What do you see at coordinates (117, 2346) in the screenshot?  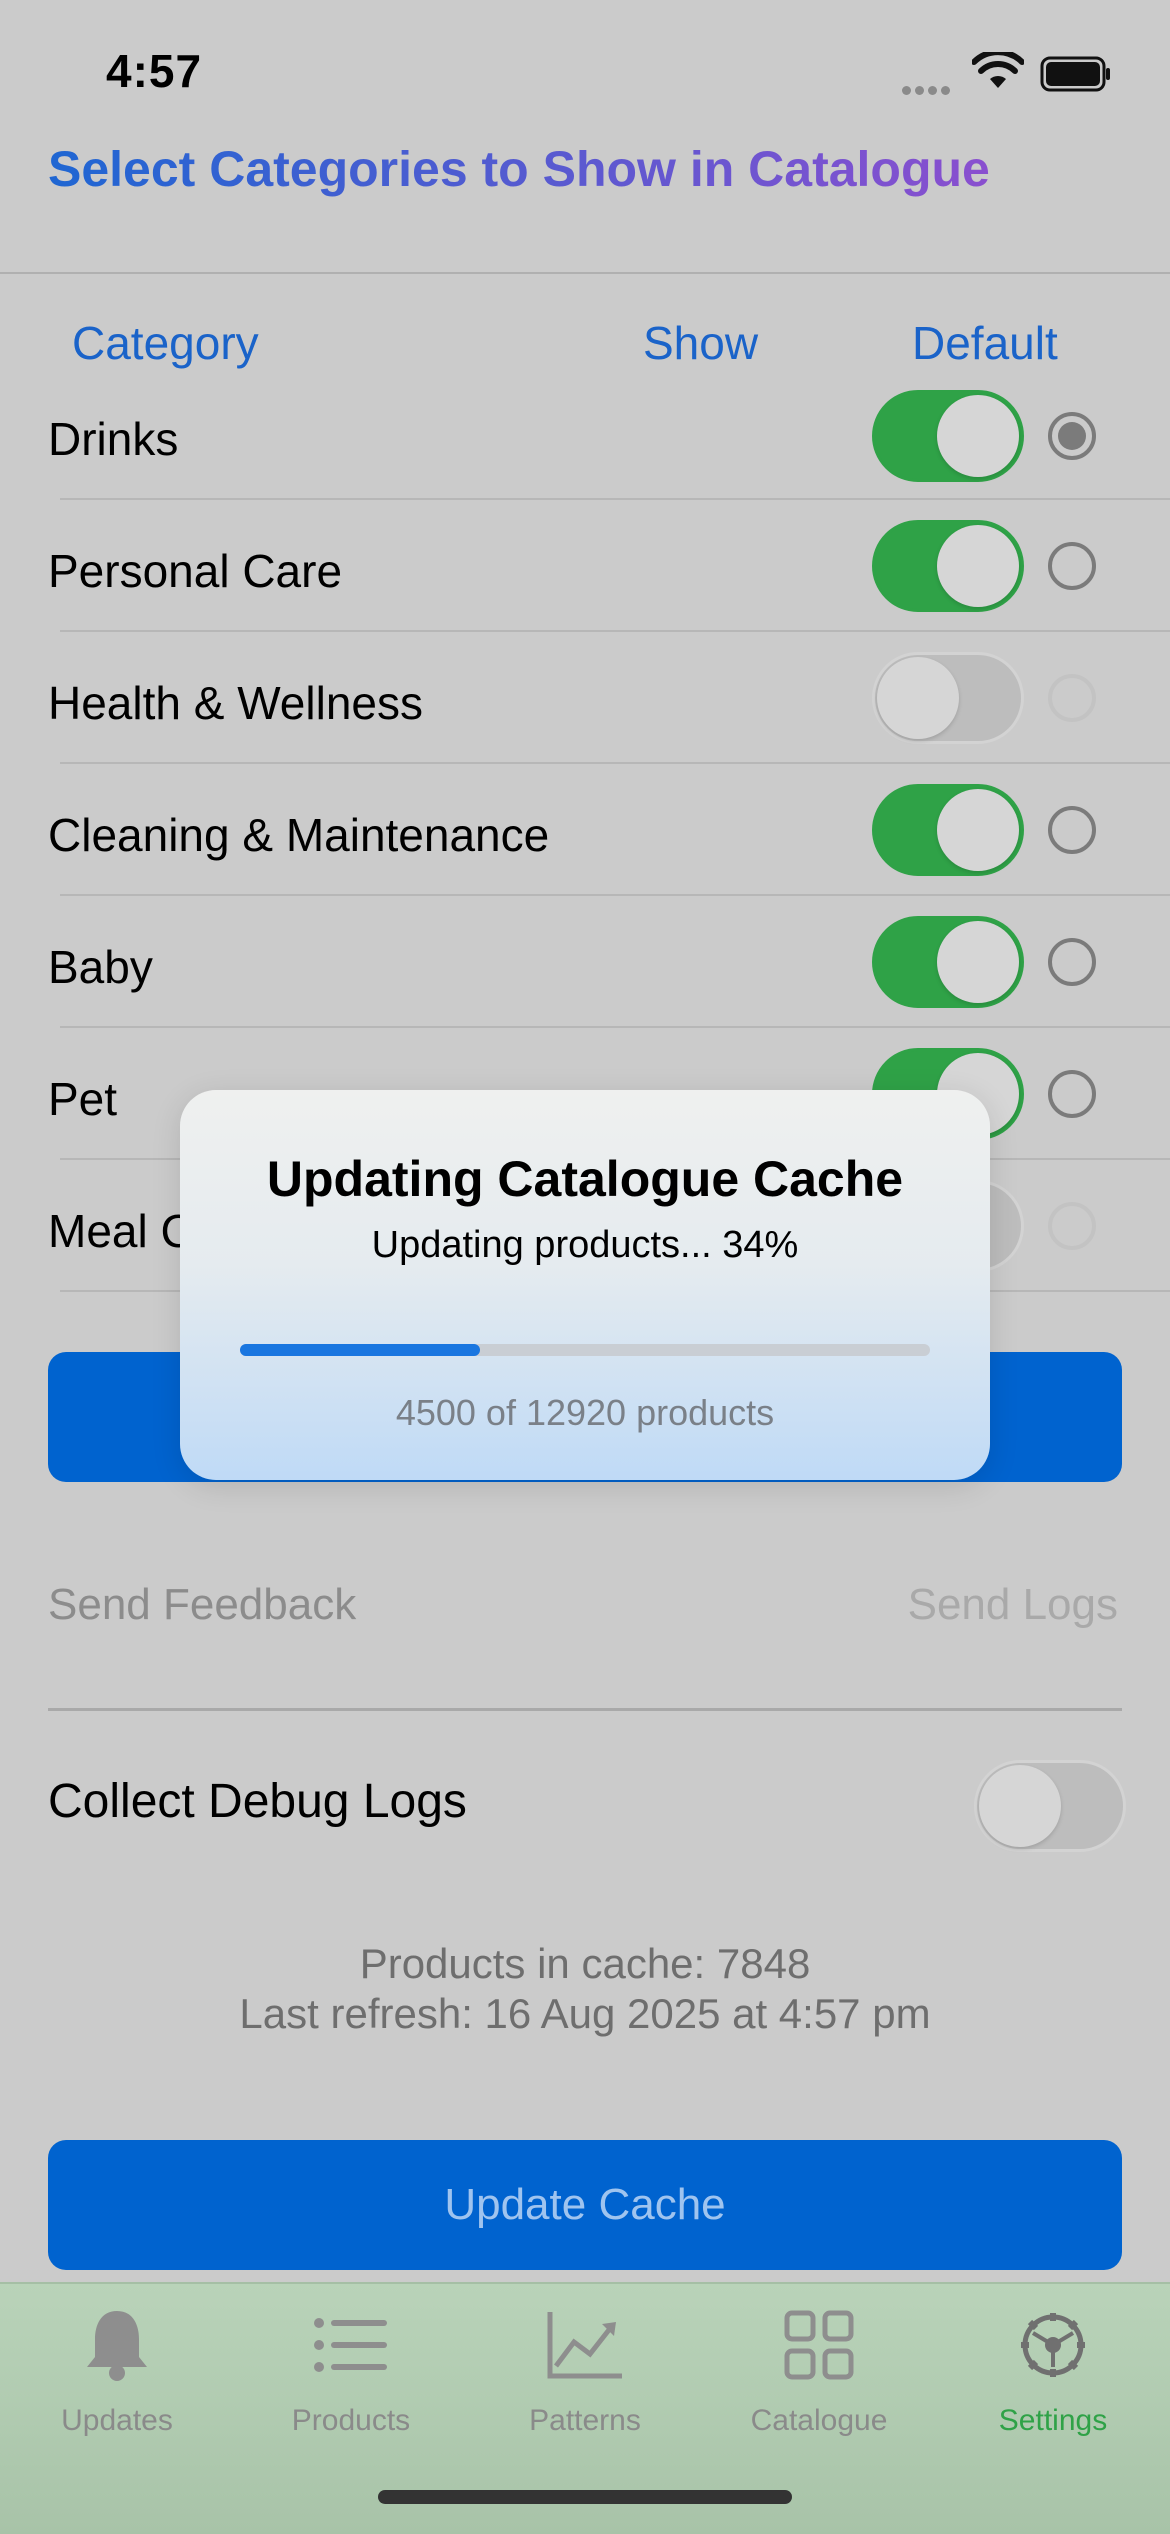 I see `bell-icon` at bounding box center [117, 2346].